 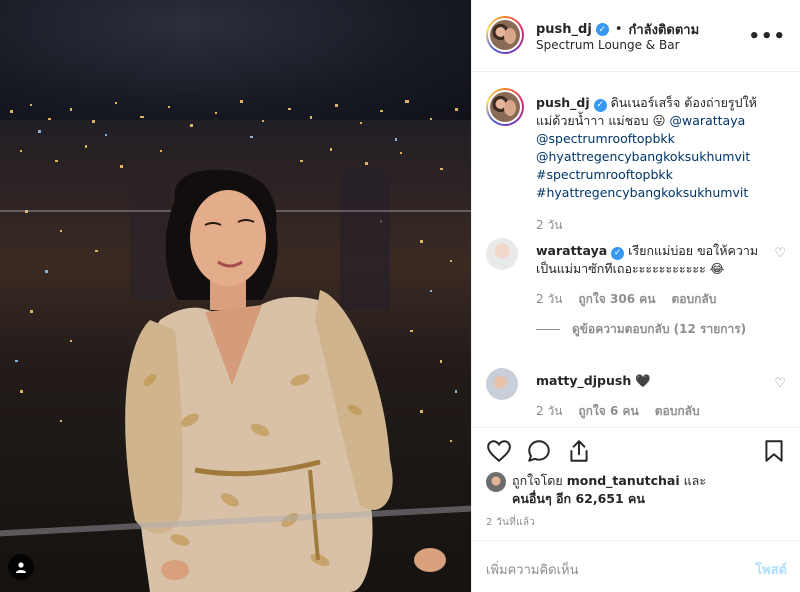 What do you see at coordinates (583, 380) in the screenshot?
I see `commenter-username: matty_djpush` at bounding box center [583, 380].